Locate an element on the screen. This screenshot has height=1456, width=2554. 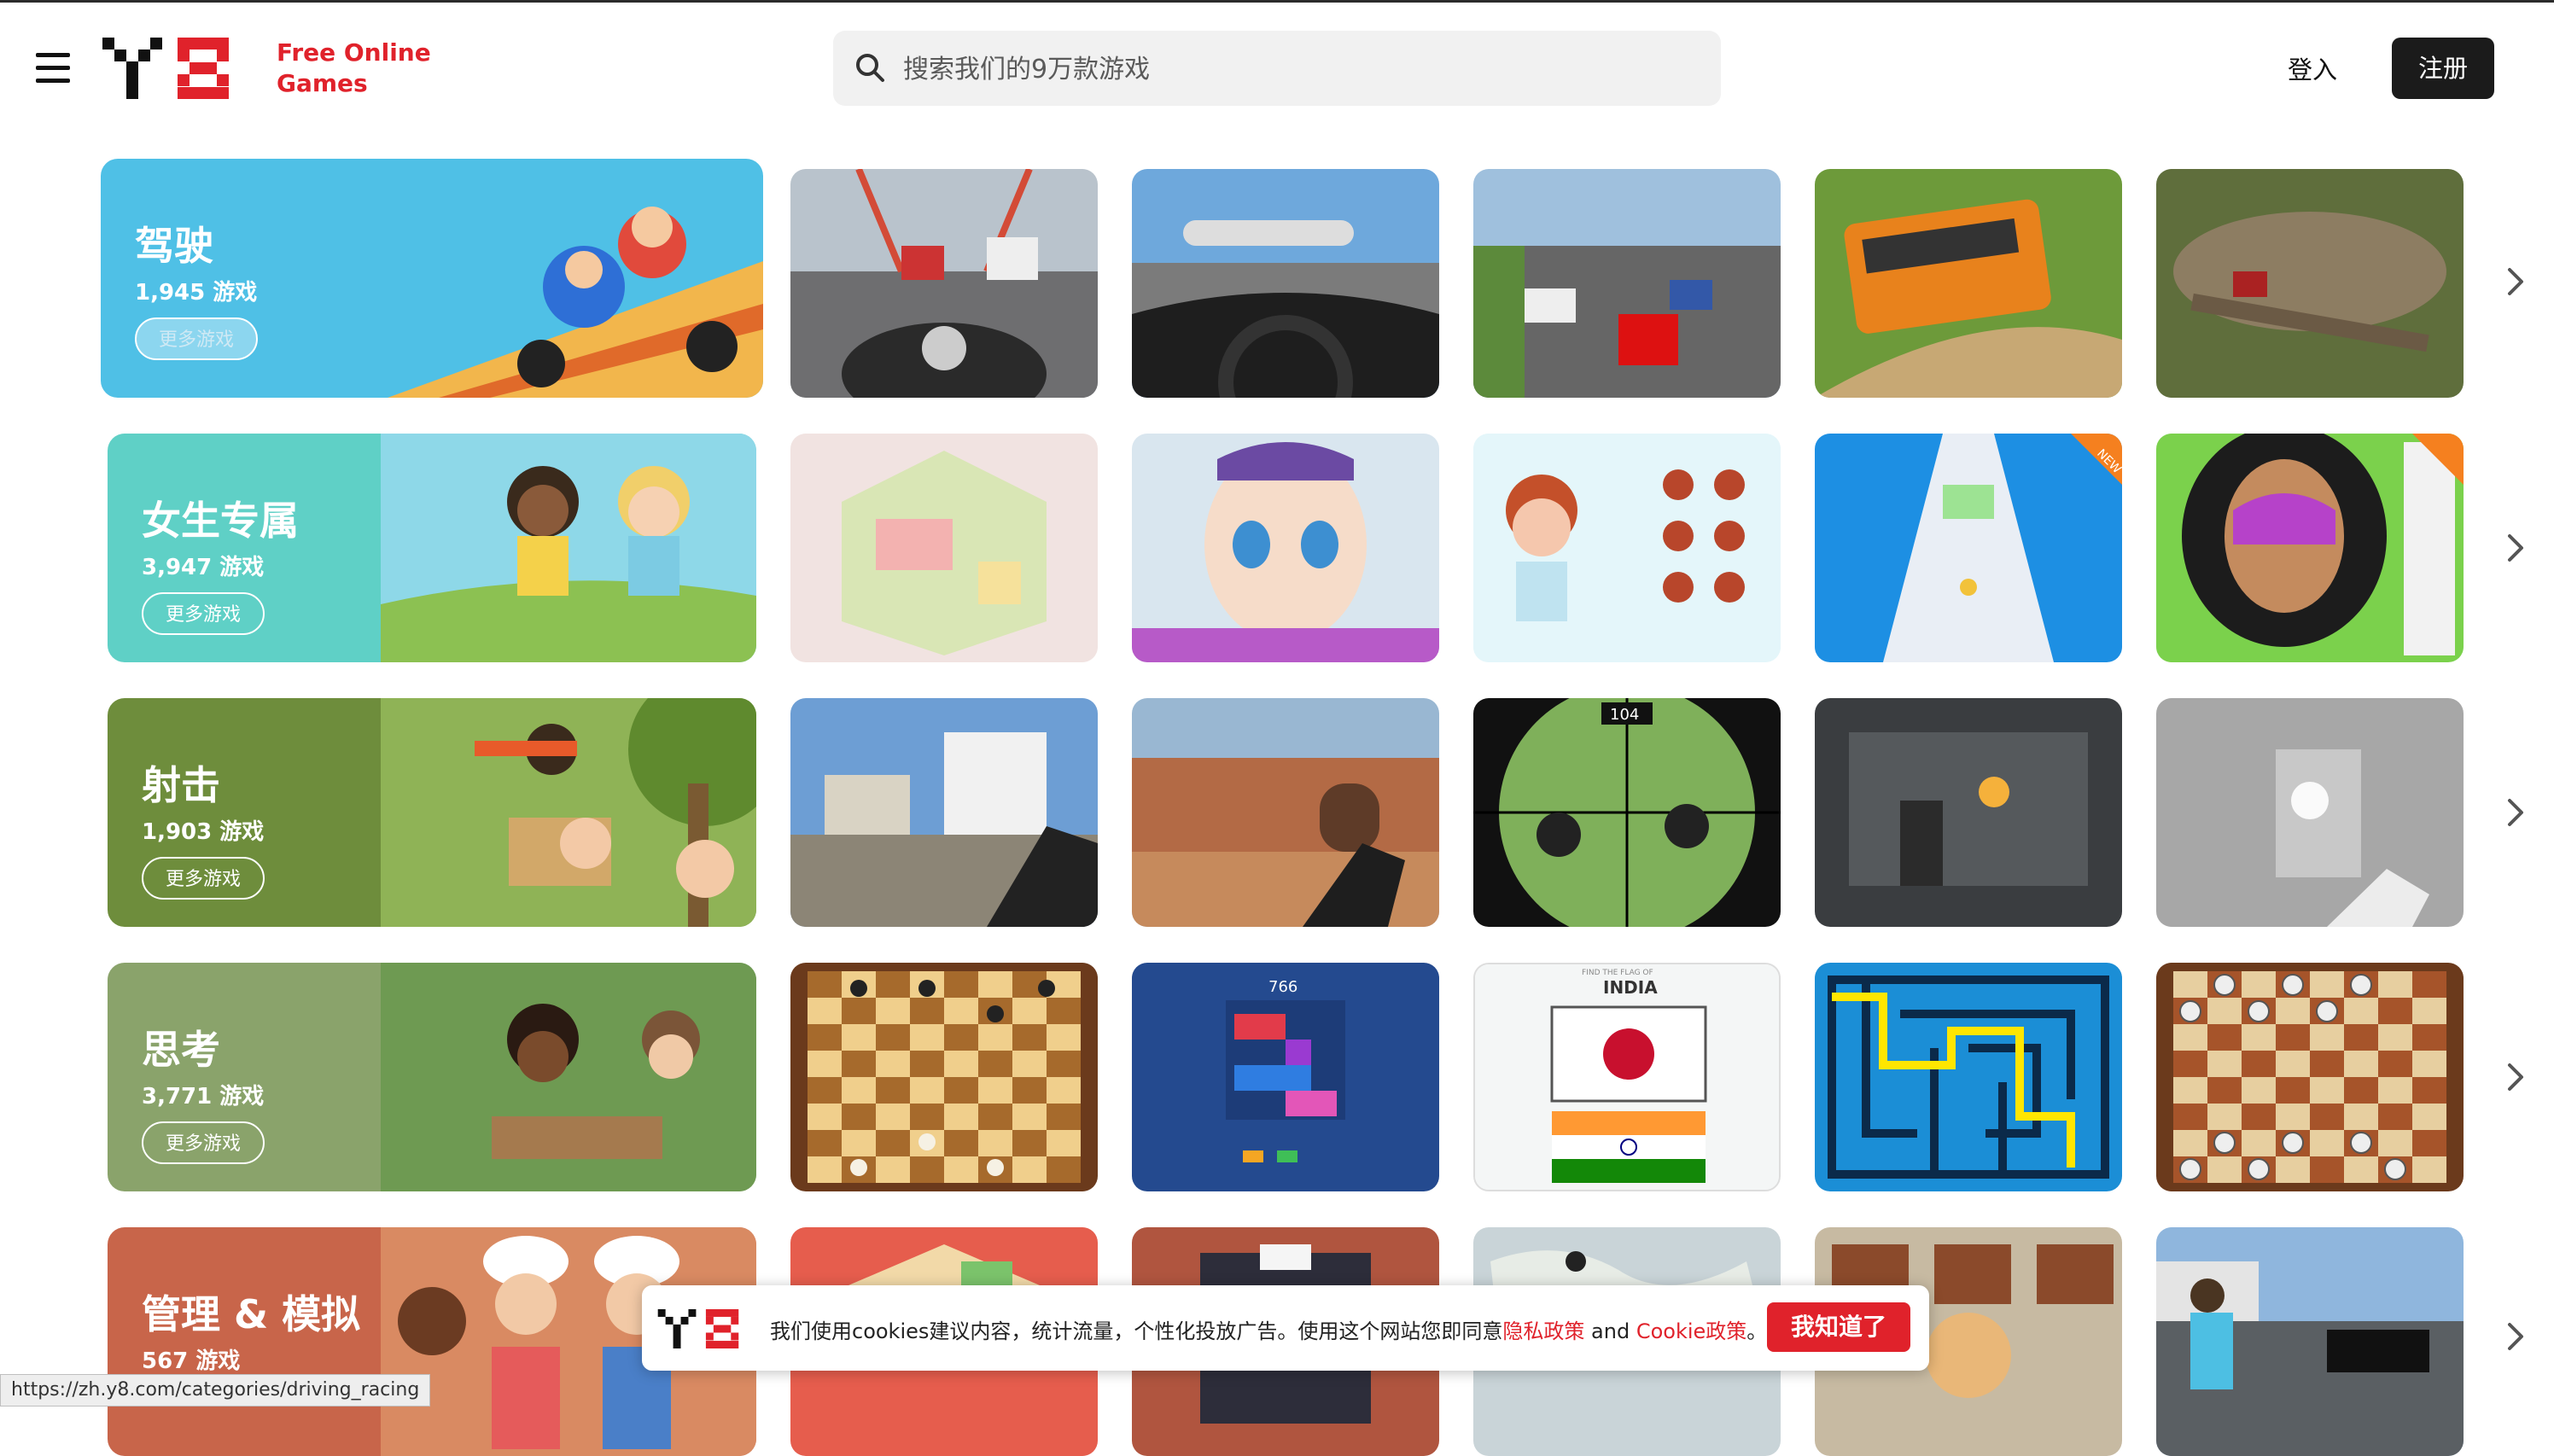
category-card-shooting: 射击 1,903 游戏 更多游戏 is located at coordinates (432, 813).